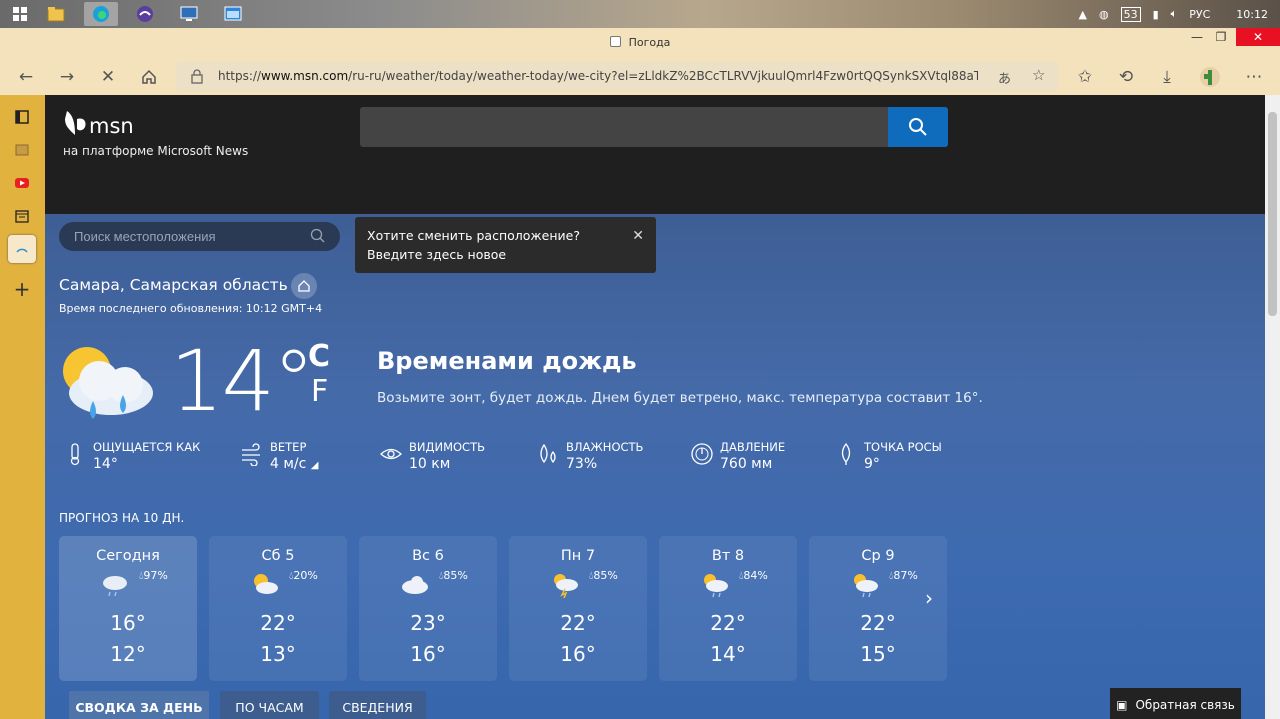  What do you see at coordinates (1156, 14) in the screenshot?
I see `network-icon: ▮` at bounding box center [1156, 14].